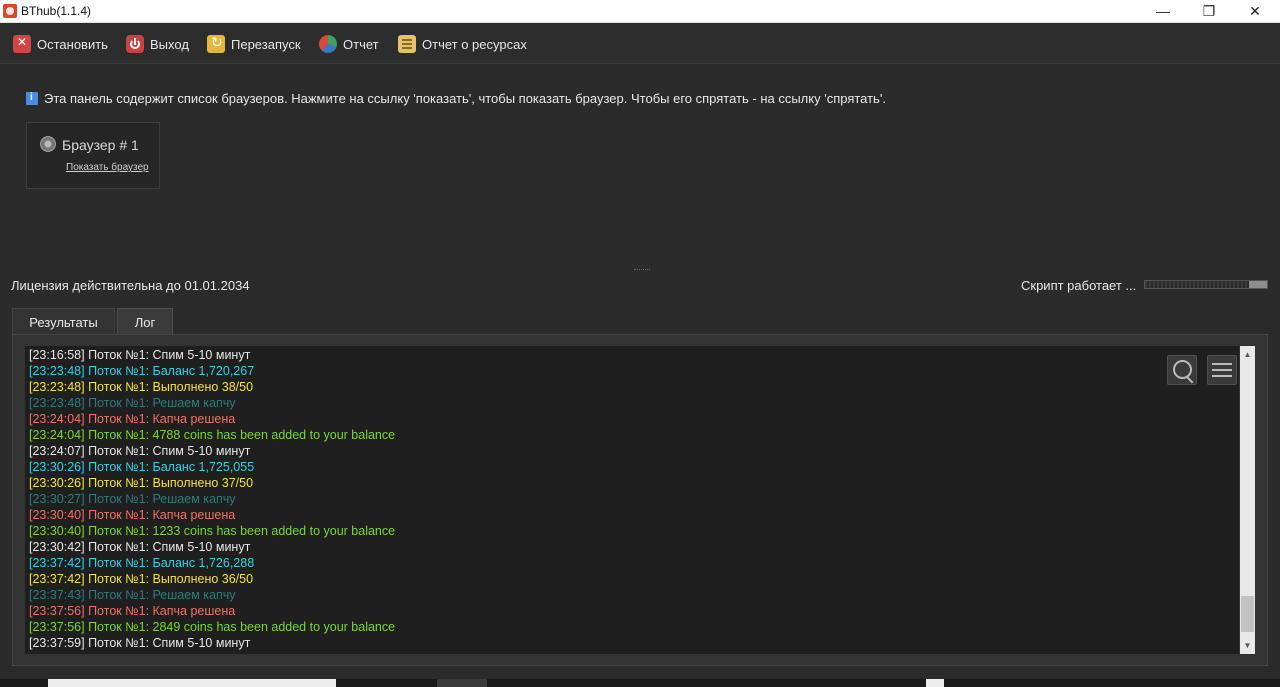  I want to click on app-logo-icon, so click(10, 11).